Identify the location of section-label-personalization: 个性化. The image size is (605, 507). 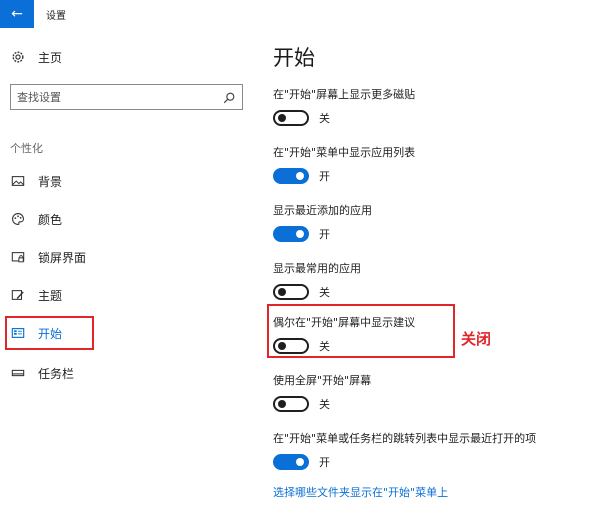
(26, 148).